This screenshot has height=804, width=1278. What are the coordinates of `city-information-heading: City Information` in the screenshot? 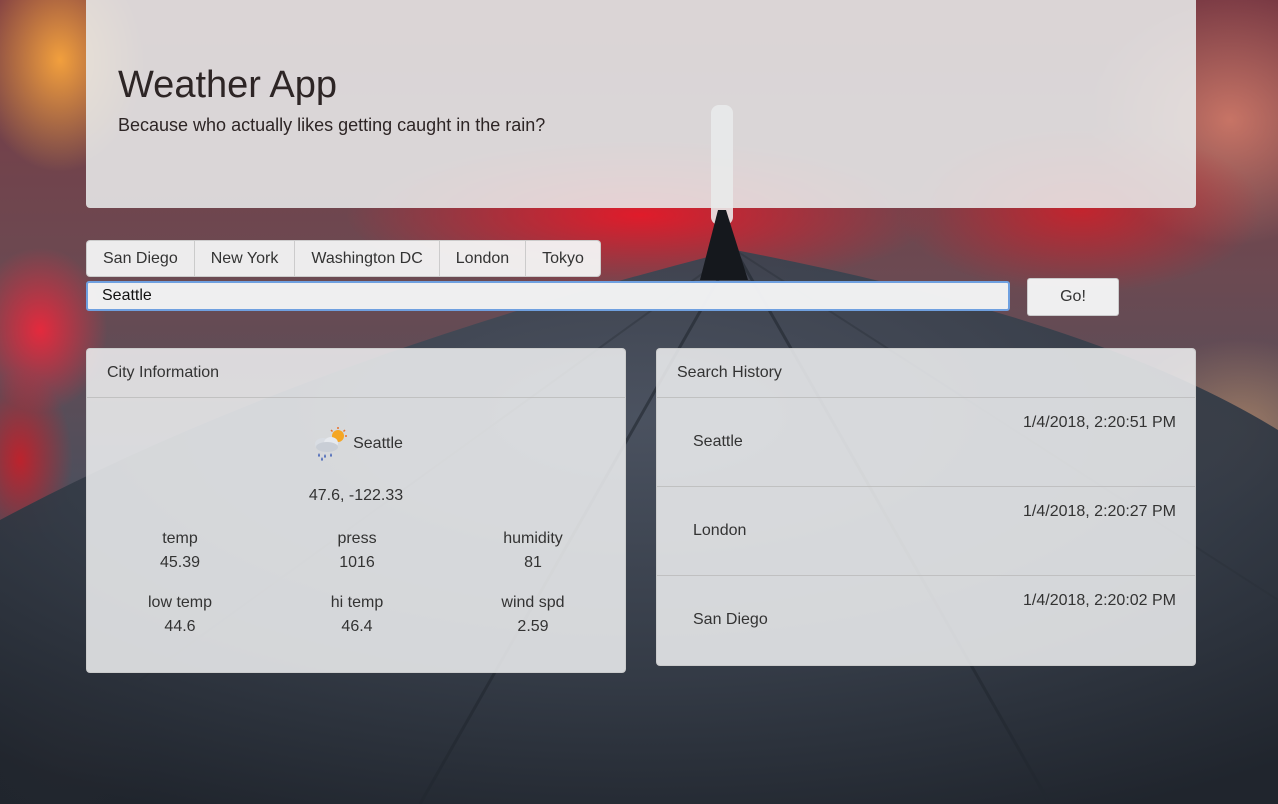 It's located at (356, 373).